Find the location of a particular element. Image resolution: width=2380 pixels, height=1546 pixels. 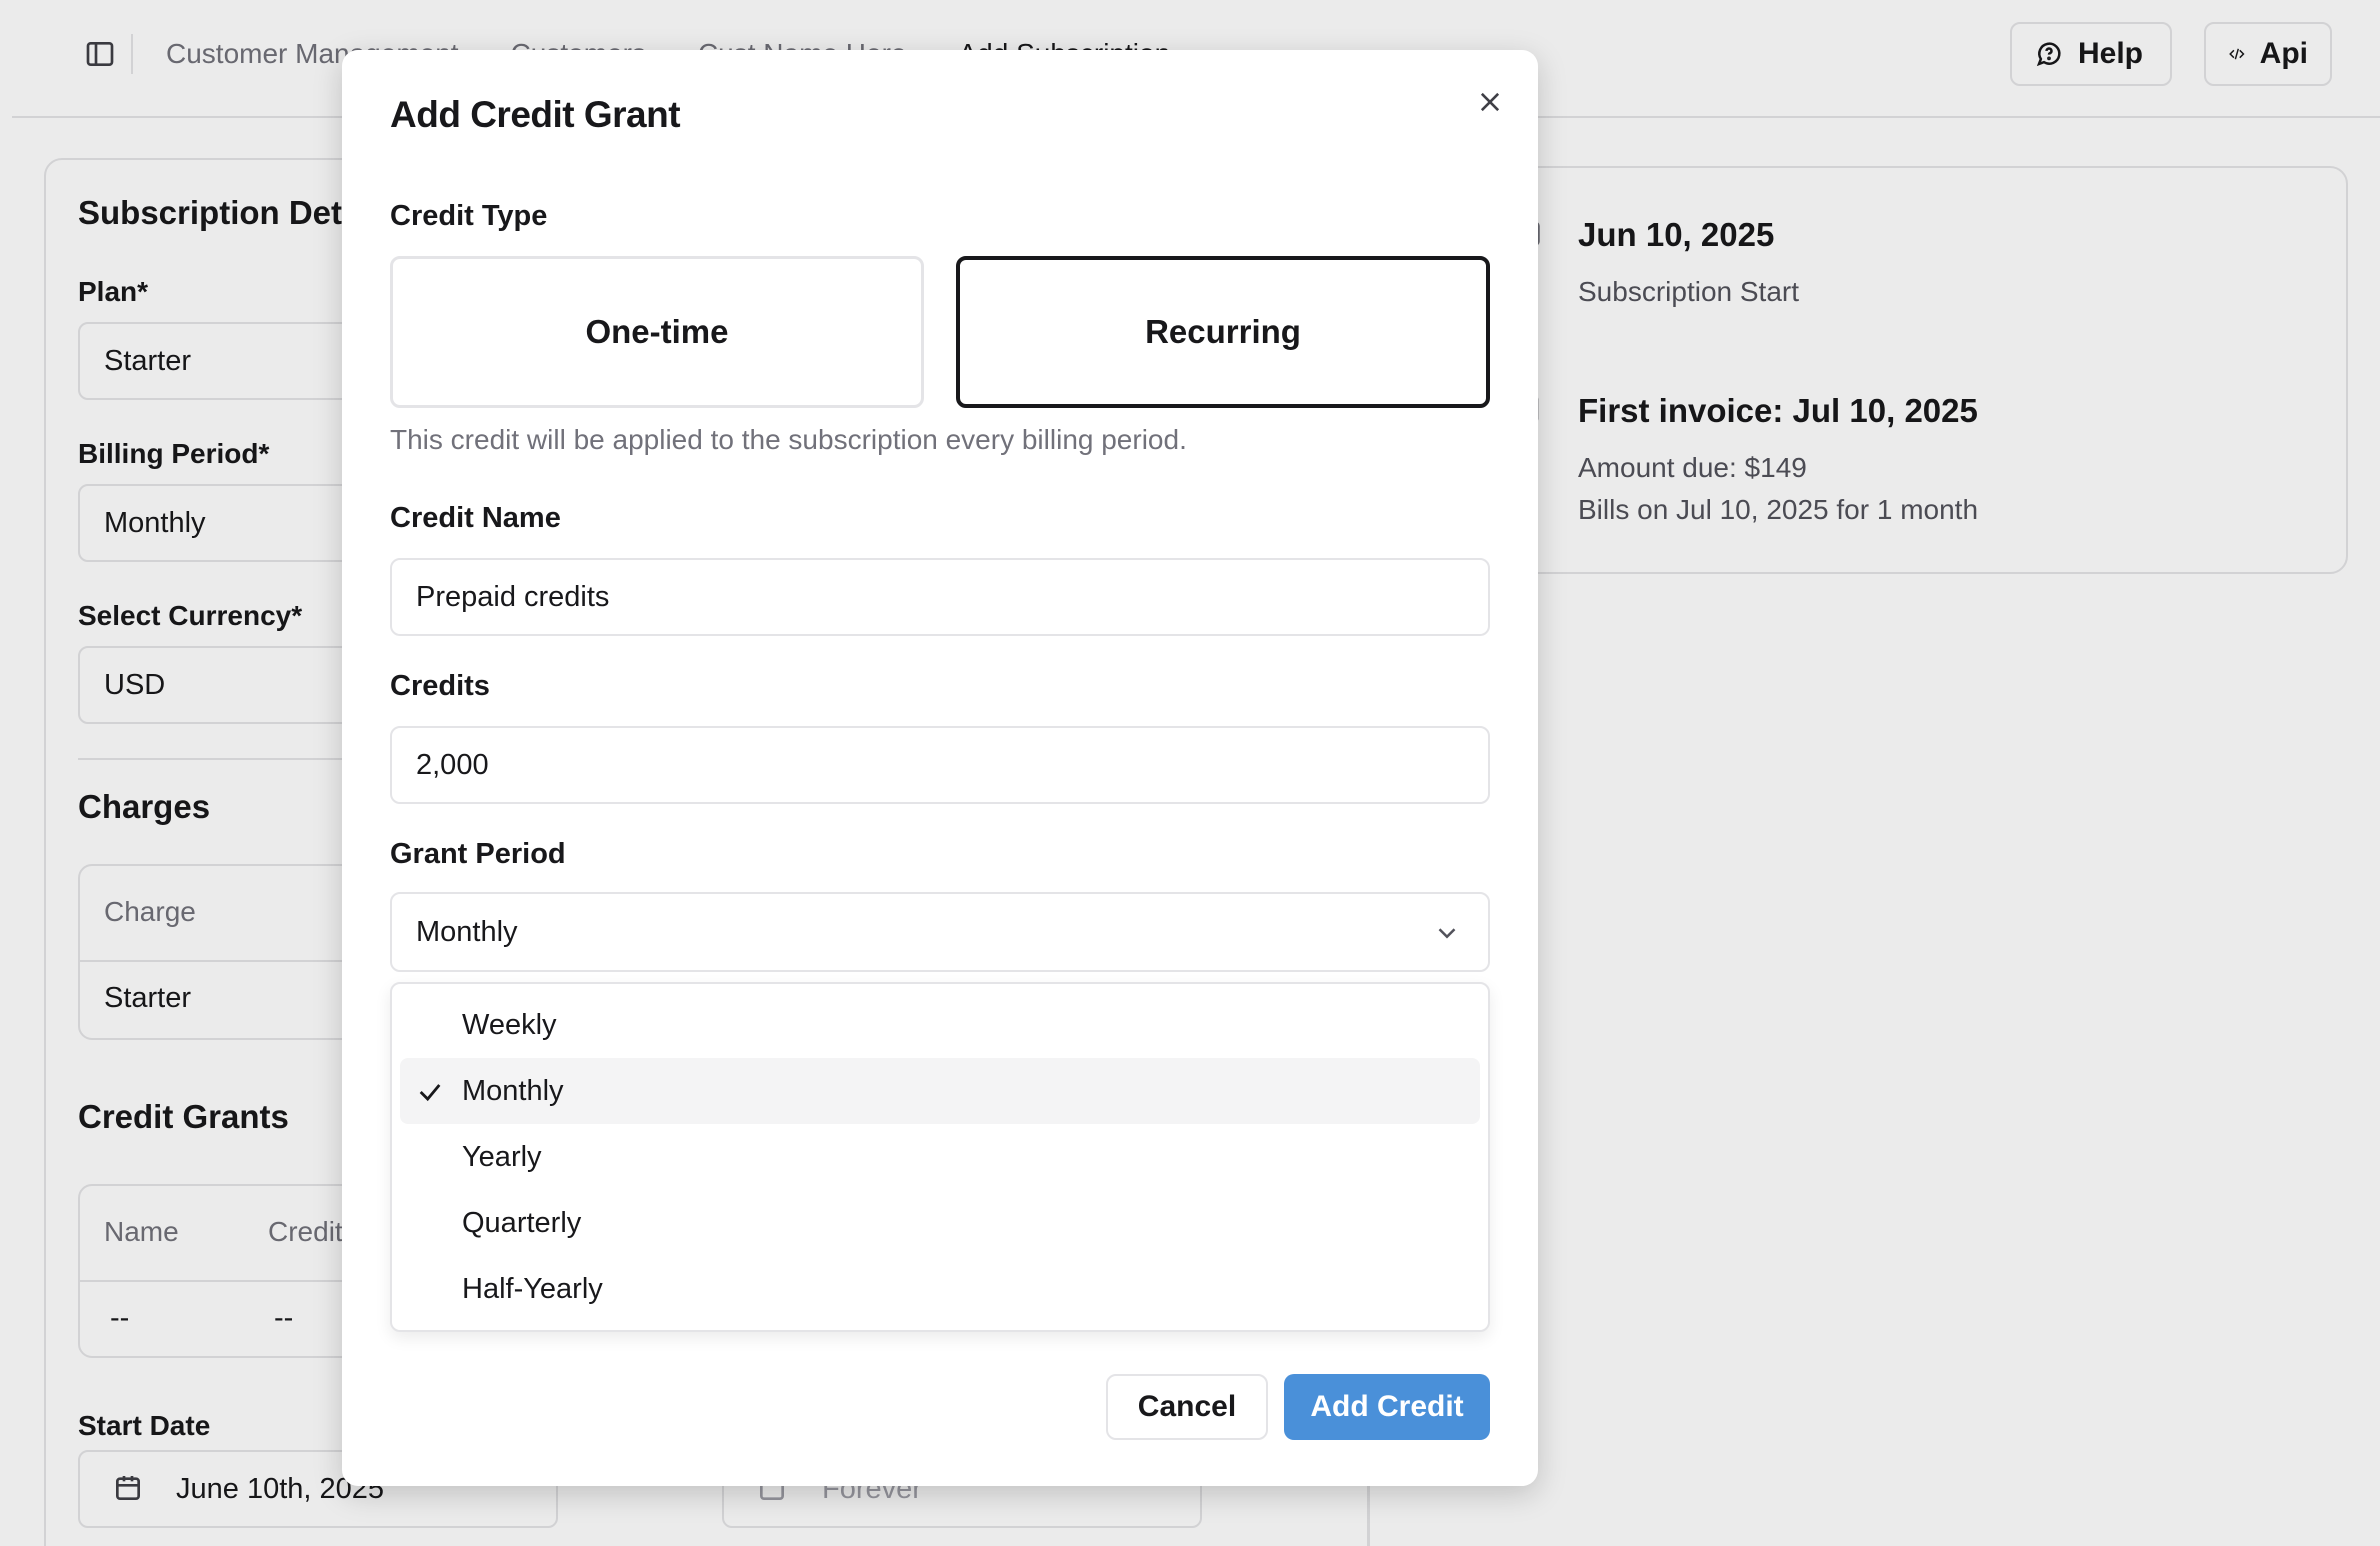

grant-period-option-monthly: Monthly is located at coordinates (940, 1091).